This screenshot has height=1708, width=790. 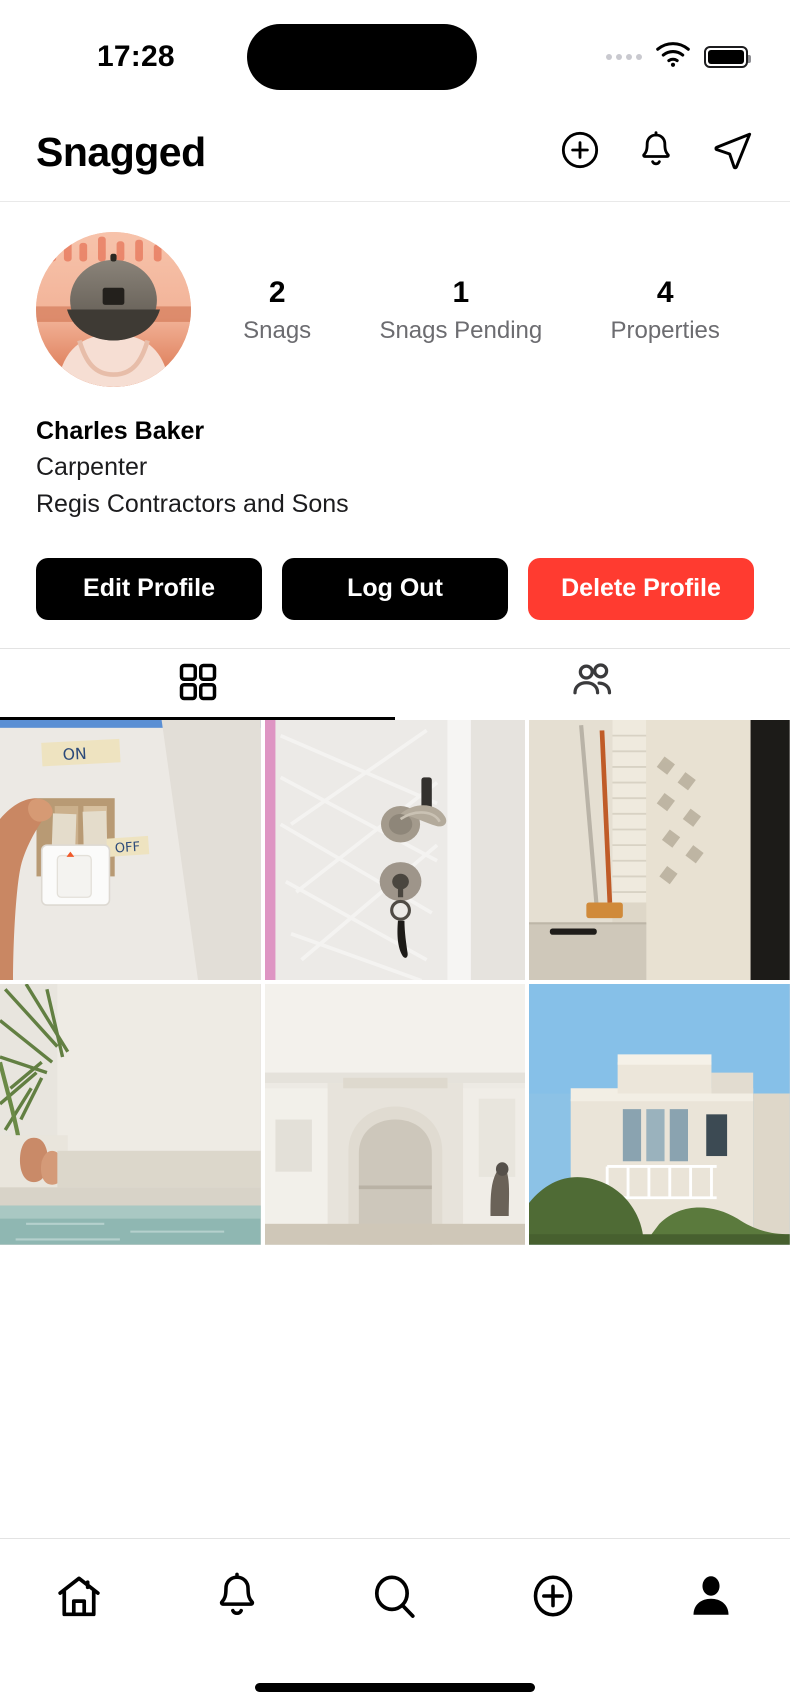 I want to click on person-icon, so click(x=711, y=1598).